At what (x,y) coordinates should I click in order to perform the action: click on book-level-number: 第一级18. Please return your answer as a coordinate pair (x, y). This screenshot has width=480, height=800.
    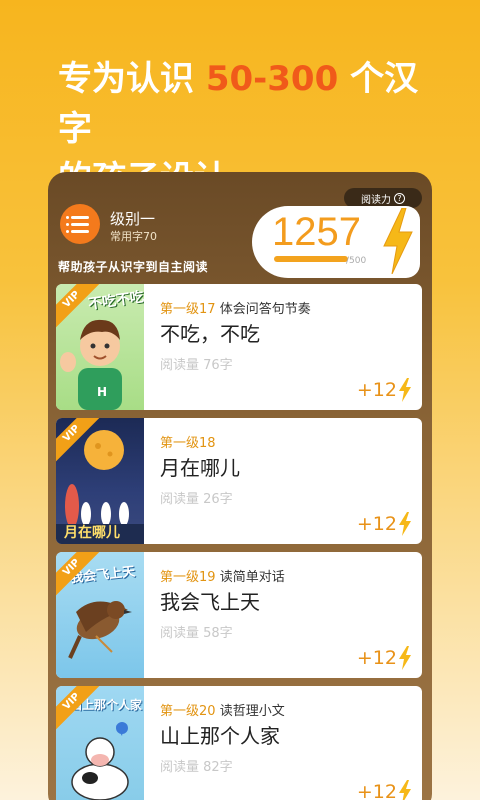
    Looking at the image, I should click on (188, 443).